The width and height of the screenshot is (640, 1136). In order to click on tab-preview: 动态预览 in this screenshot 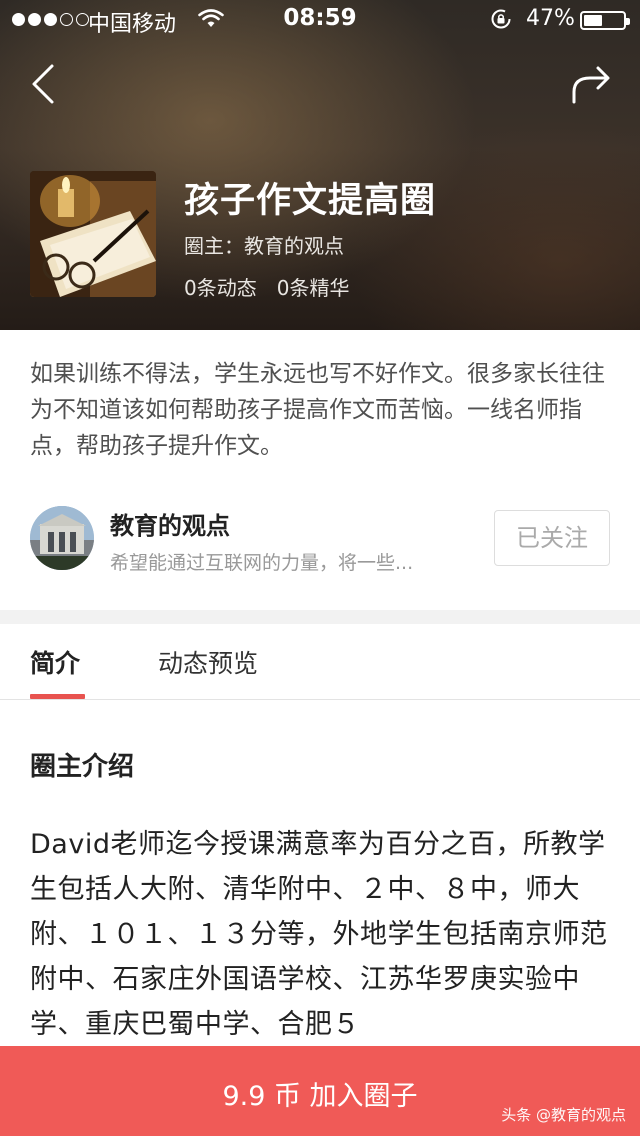, I will do `click(208, 662)`.